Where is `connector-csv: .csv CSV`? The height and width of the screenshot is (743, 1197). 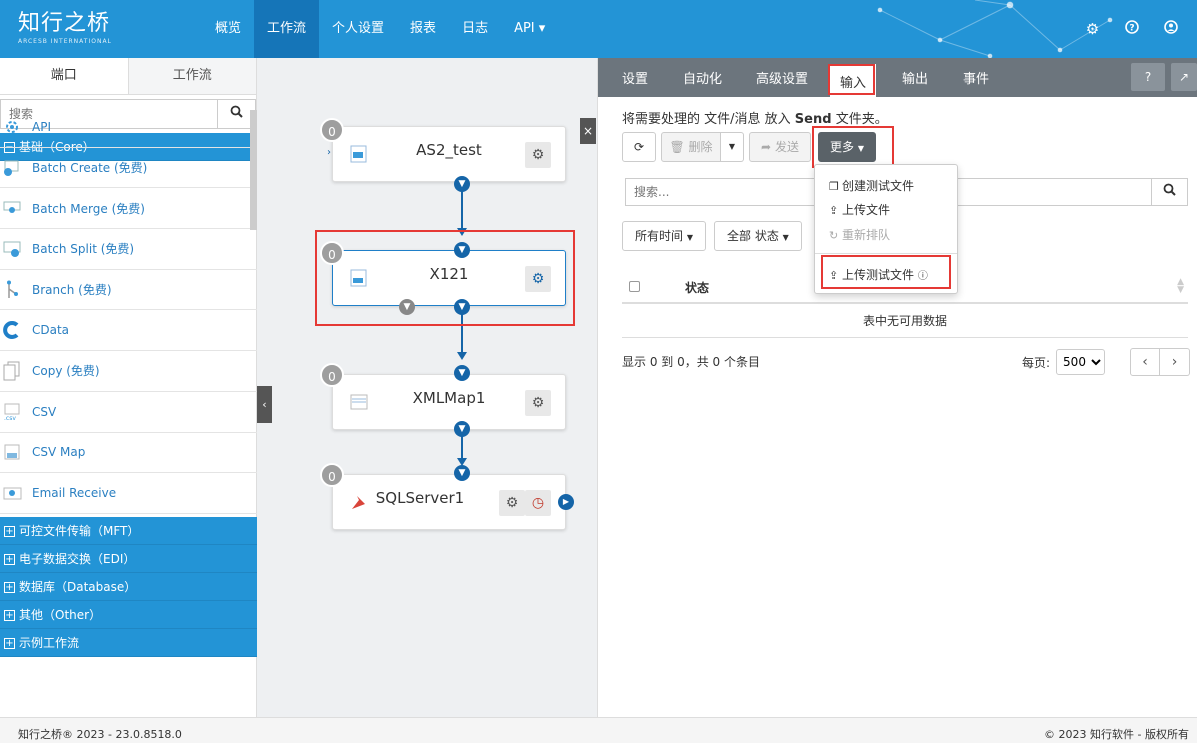 connector-csv: .csv CSV is located at coordinates (128, 412).